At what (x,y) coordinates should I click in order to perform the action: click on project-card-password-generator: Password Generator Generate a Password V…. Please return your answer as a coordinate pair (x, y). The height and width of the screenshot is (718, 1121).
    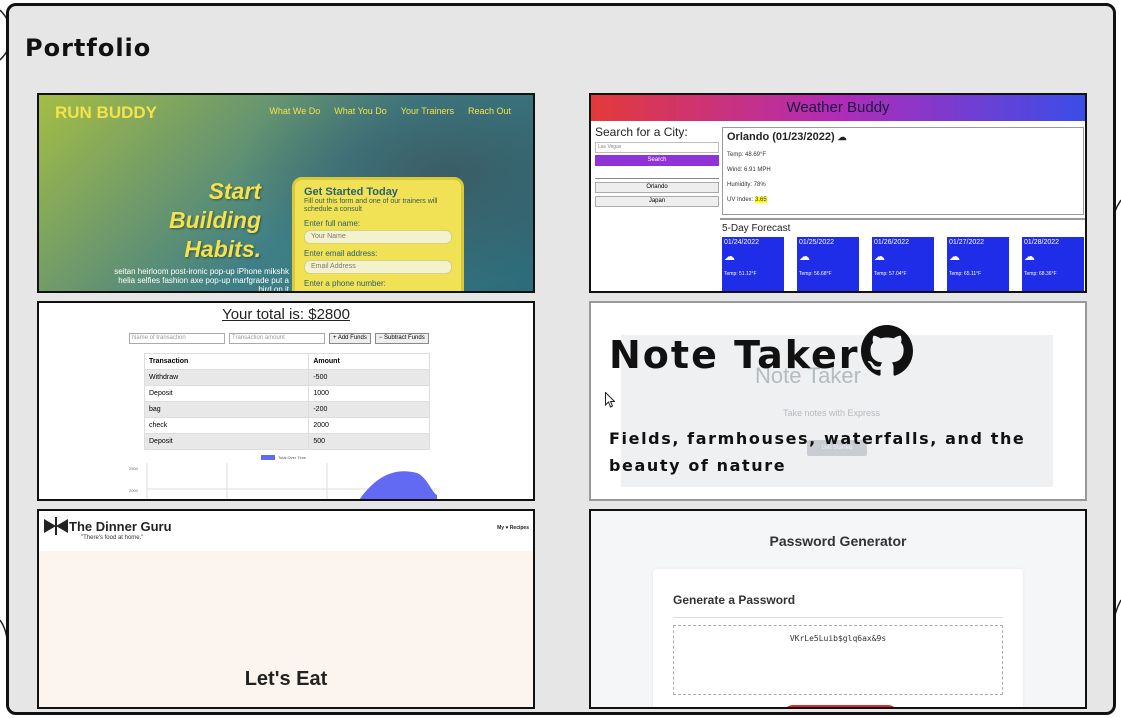
    Looking at the image, I should click on (838, 609).